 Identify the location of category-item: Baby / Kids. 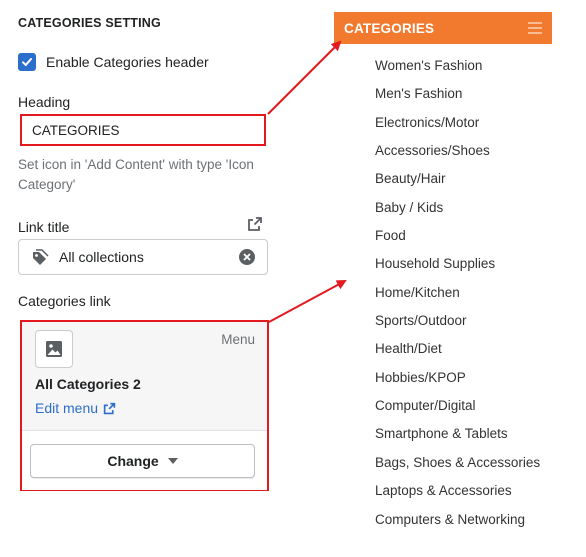
(457, 211).